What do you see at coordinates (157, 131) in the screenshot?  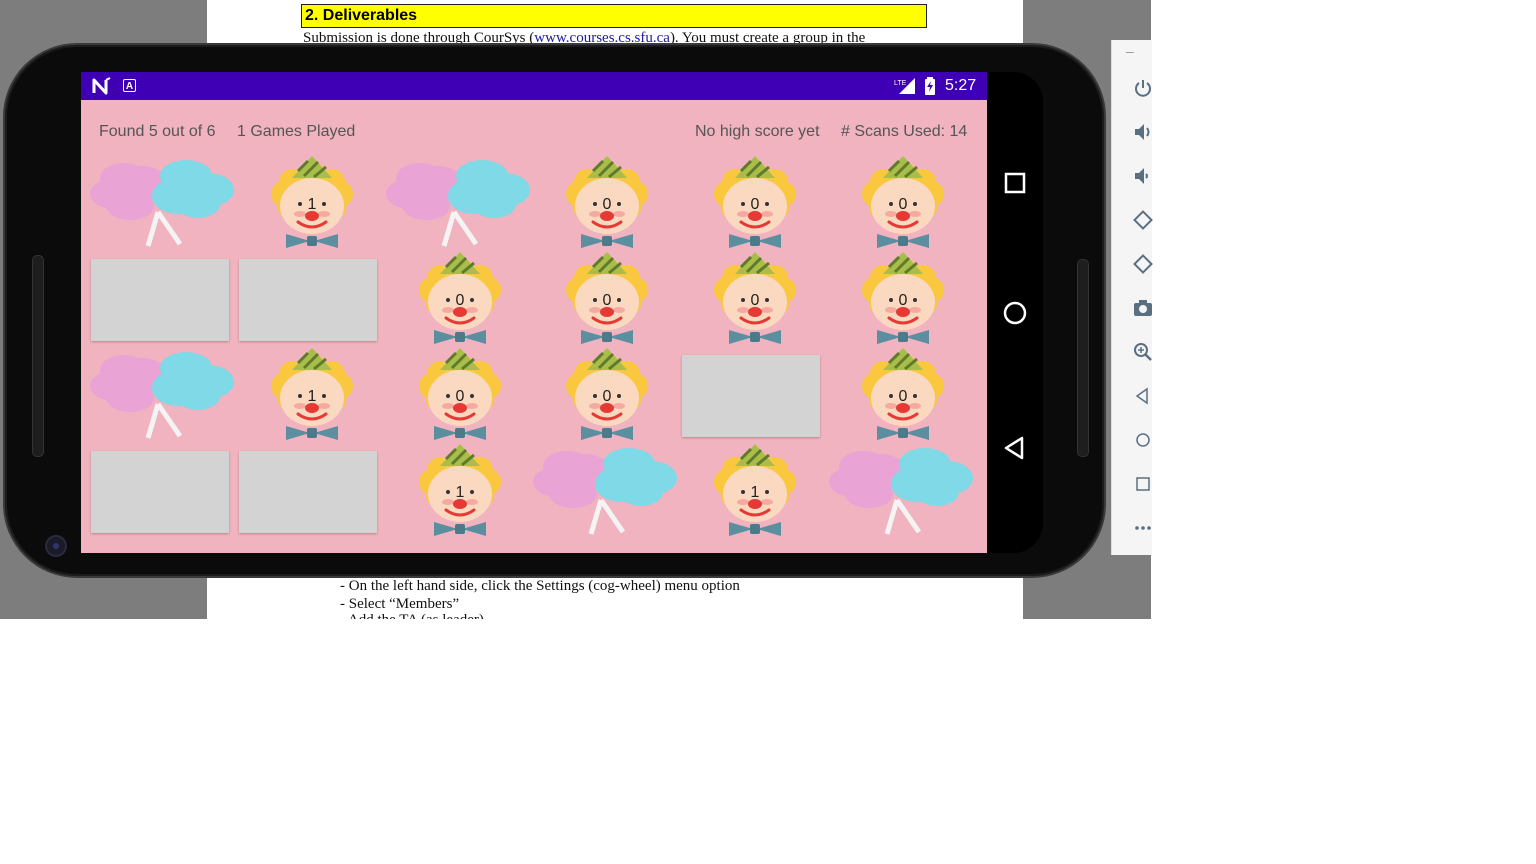 I see `found-counter: Found 5 out of 6` at bounding box center [157, 131].